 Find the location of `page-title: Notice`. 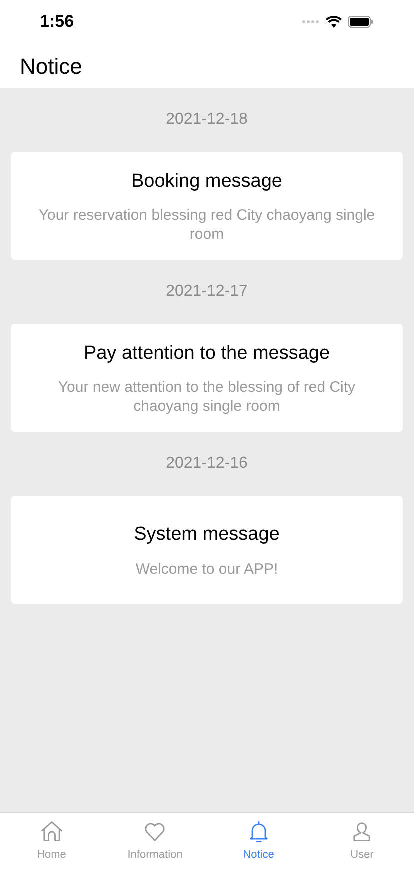

page-title: Notice is located at coordinates (51, 66).